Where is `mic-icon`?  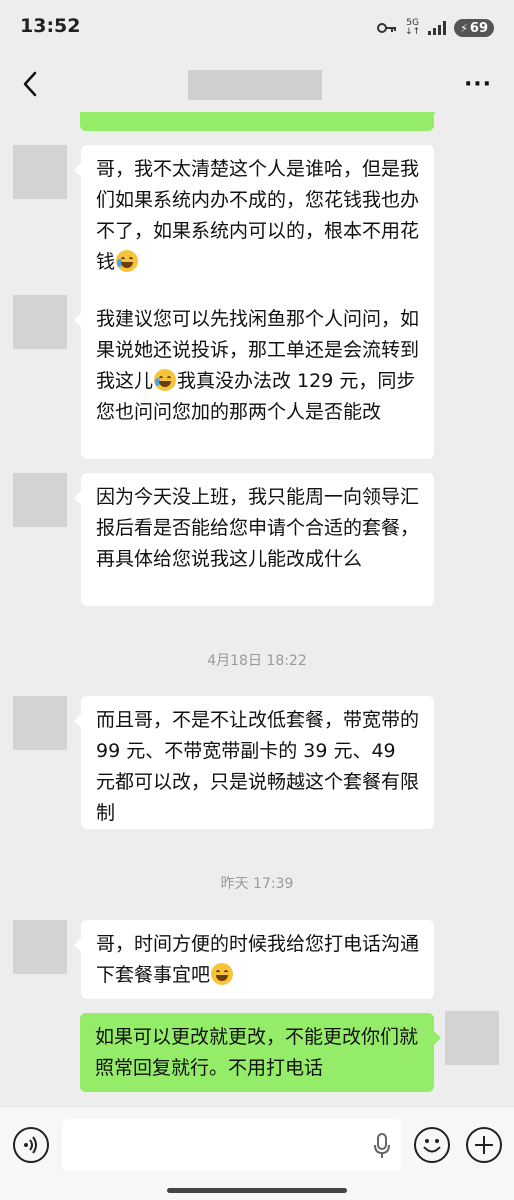
mic-icon is located at coordinates (382, 1146).